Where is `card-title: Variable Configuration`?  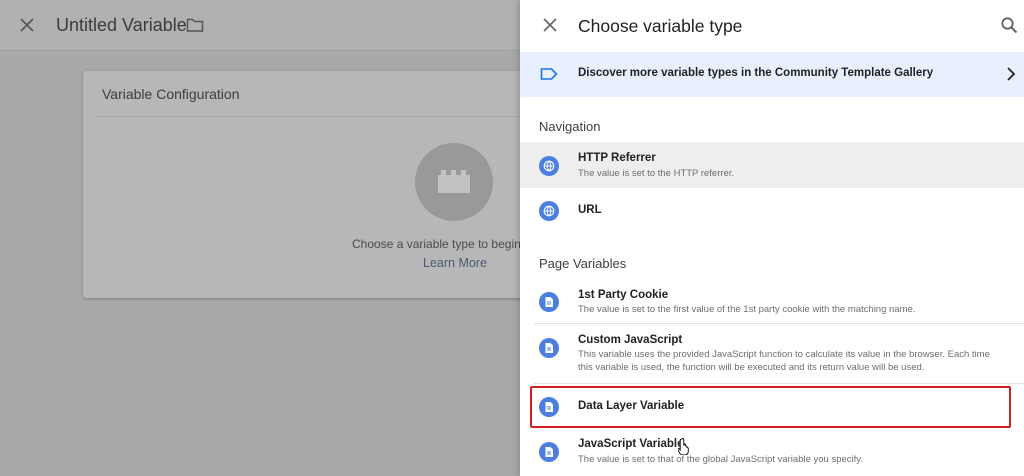 card-title: Variable Configuration is located at coordinates (171, 94).